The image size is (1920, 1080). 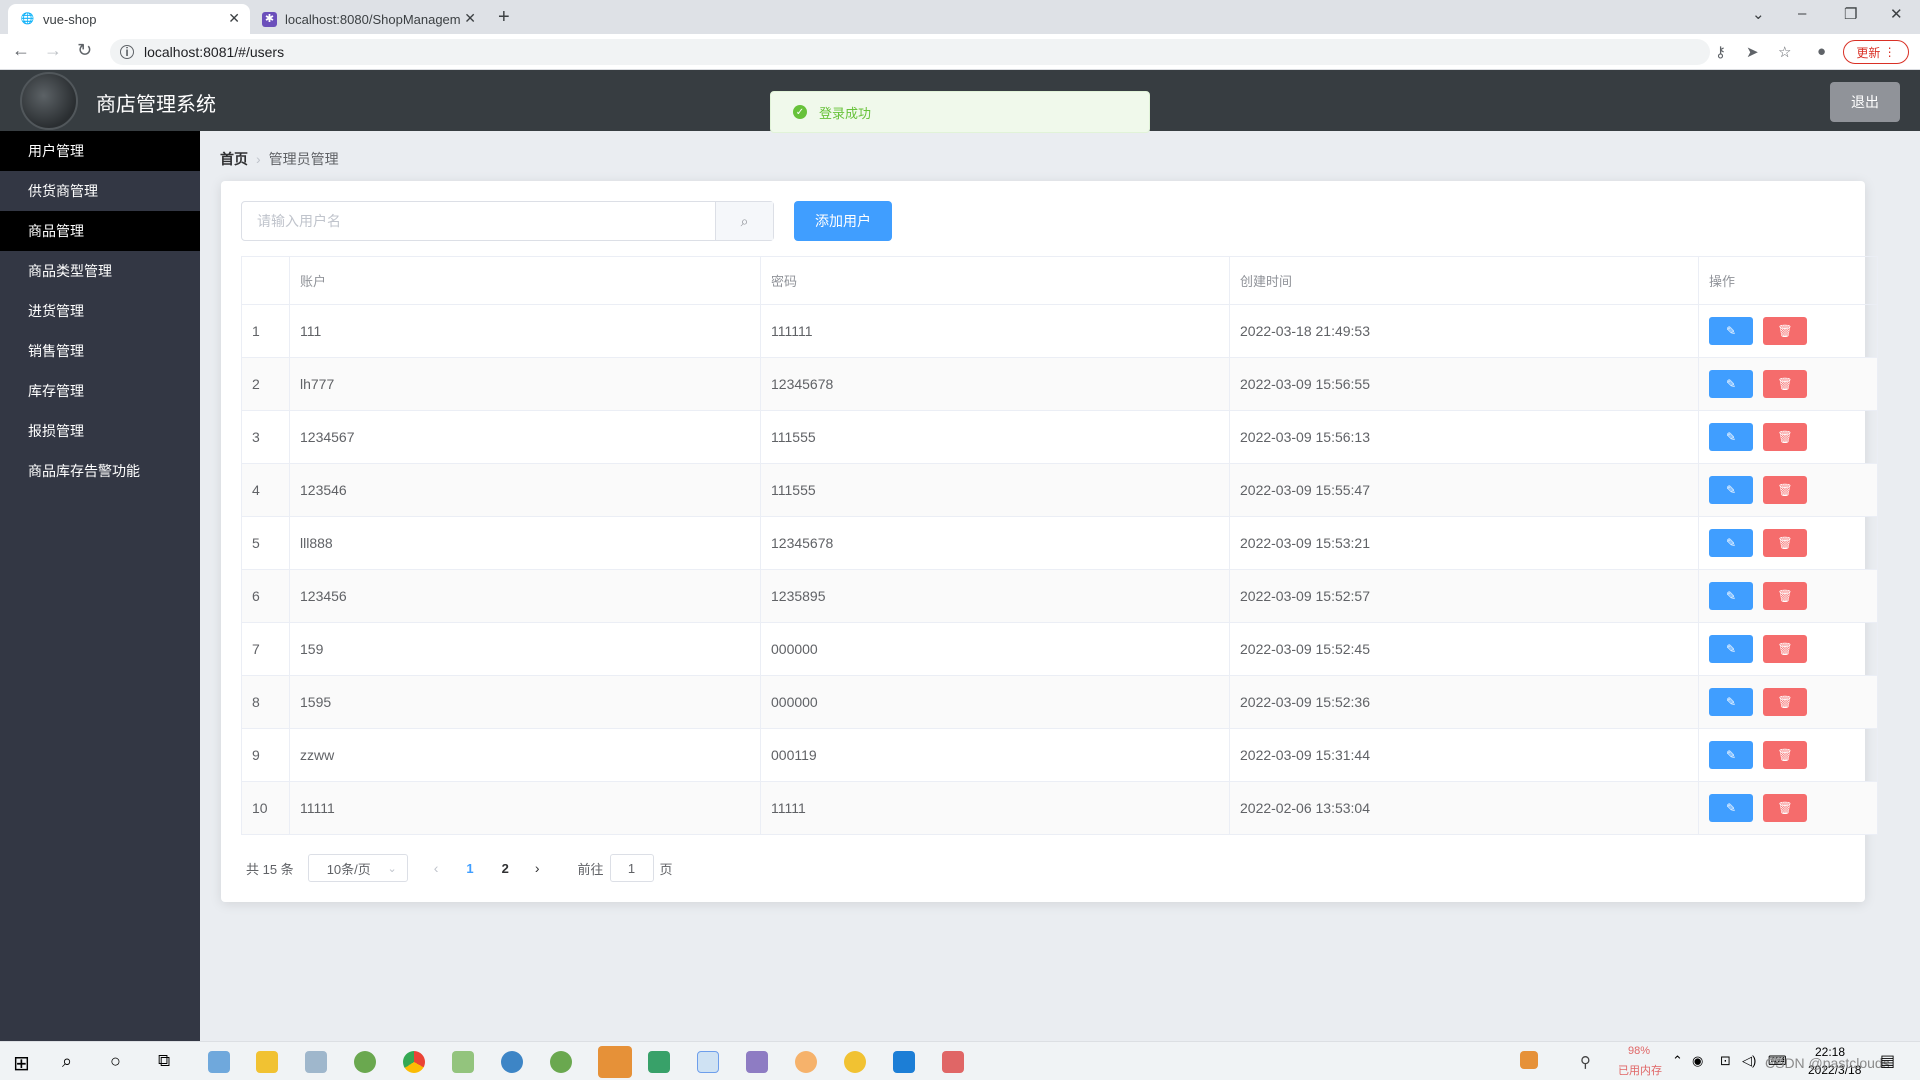 I want to click on chevron-down-icon: ⌄, so click(x=1758, y=14).